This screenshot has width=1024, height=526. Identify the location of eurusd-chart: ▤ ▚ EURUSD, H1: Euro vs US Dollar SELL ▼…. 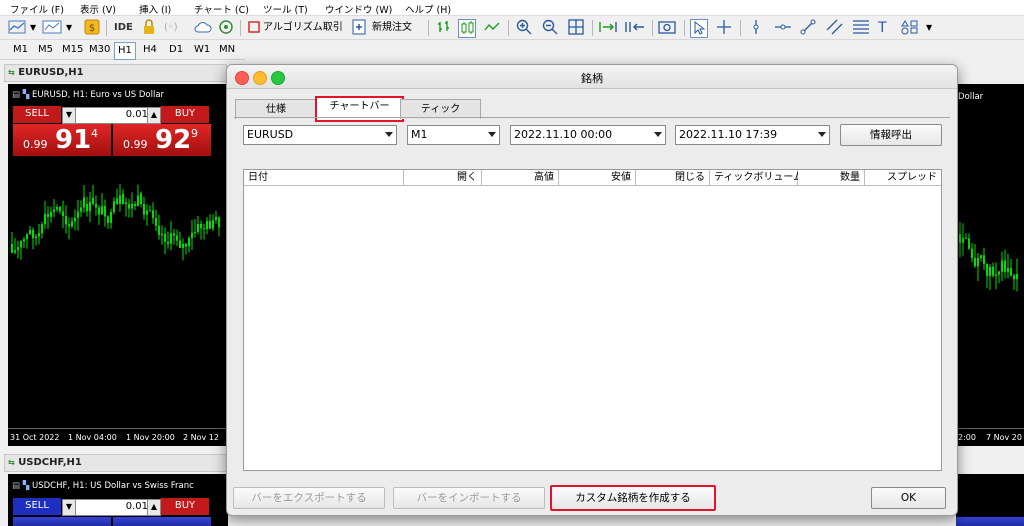
(118, 265).